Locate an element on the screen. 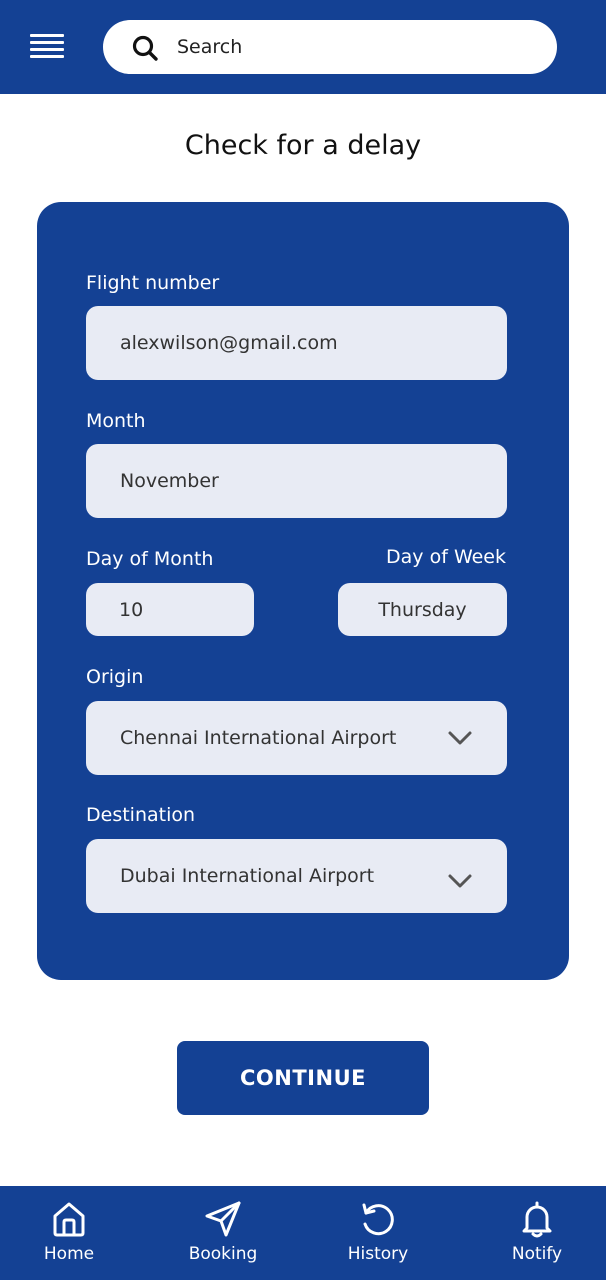  page-title: Check for a delay is located at coordinates (303, 145).